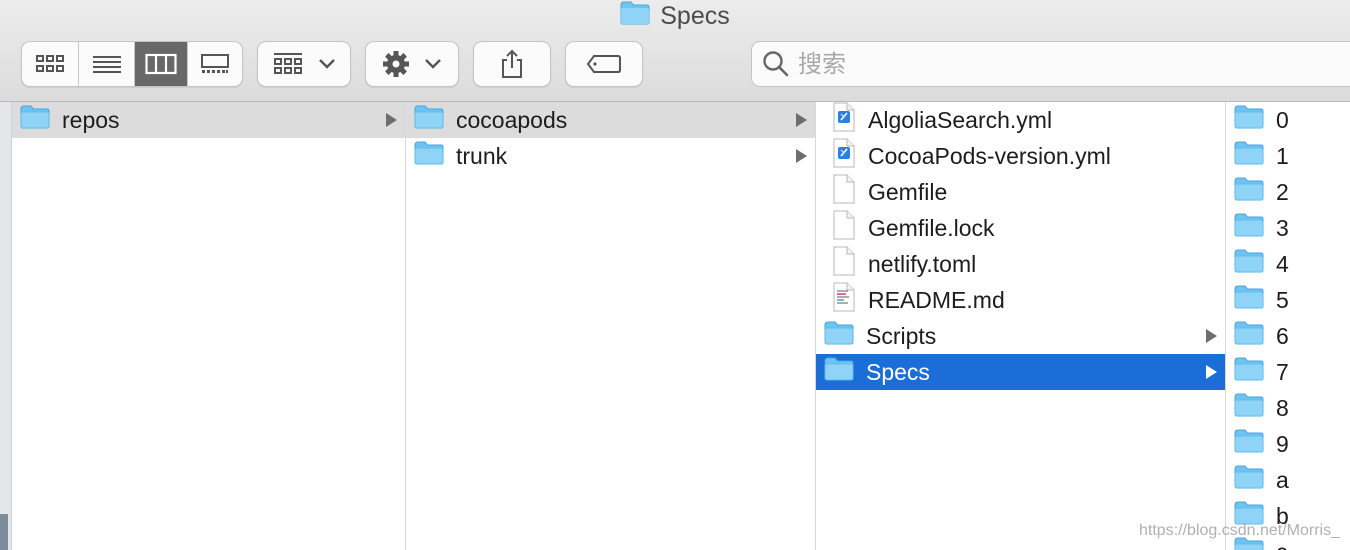 This screenshot has height=550, width=1350. What do you see at coordinates (512, 119) in the screenshot?
I see `file-name: cocoapods` at bounding box center [512, 119].